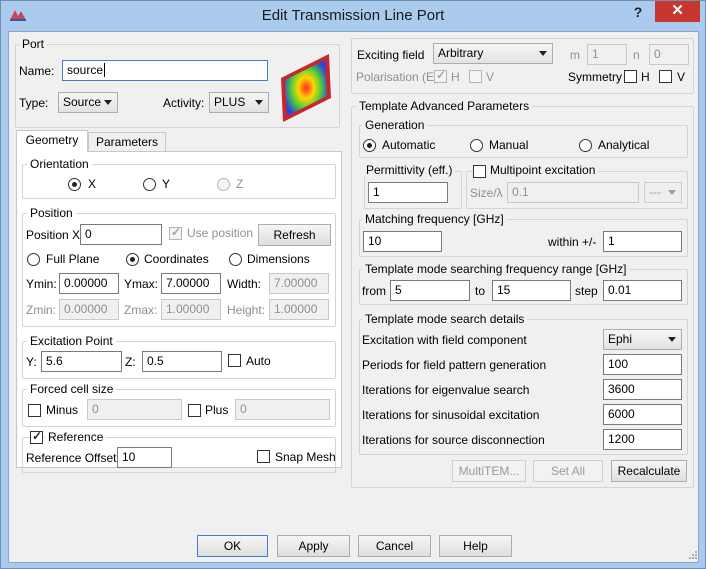 The height and width of the screenshot is (569, 706). Describe the element at coordinates (479, 171) in the screenshot. I see `multipoint-checkbox` at that location.